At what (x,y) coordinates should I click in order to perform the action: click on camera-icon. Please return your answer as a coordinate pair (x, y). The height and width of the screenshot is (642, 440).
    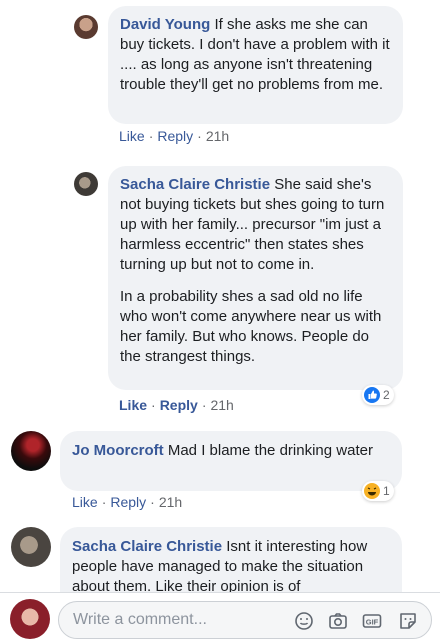
    Looking at the image, I should click on (338, 621).